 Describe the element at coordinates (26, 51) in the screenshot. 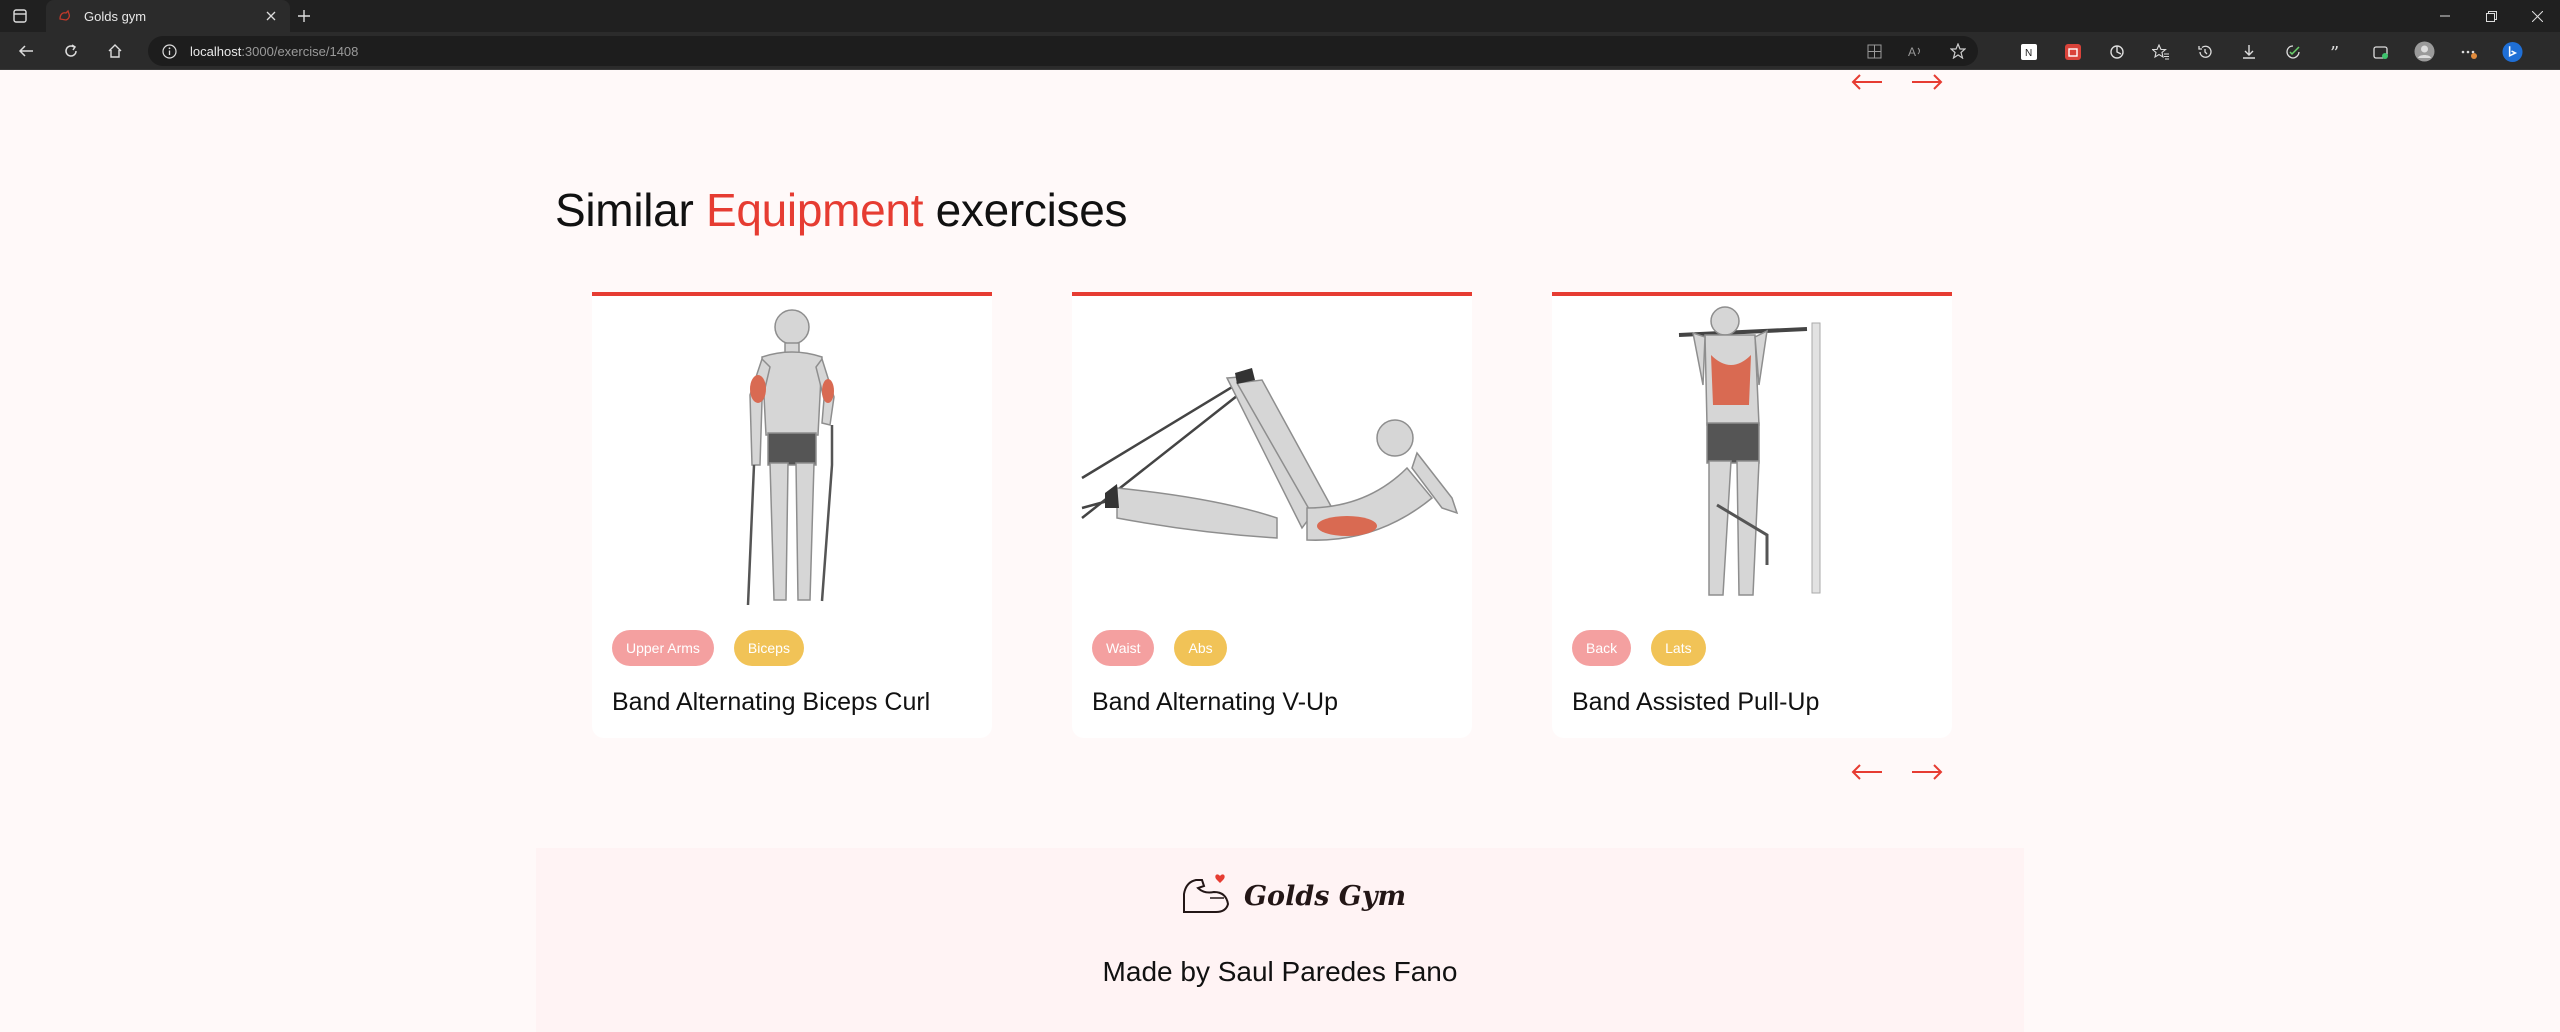

I see `back-icon` at that location.